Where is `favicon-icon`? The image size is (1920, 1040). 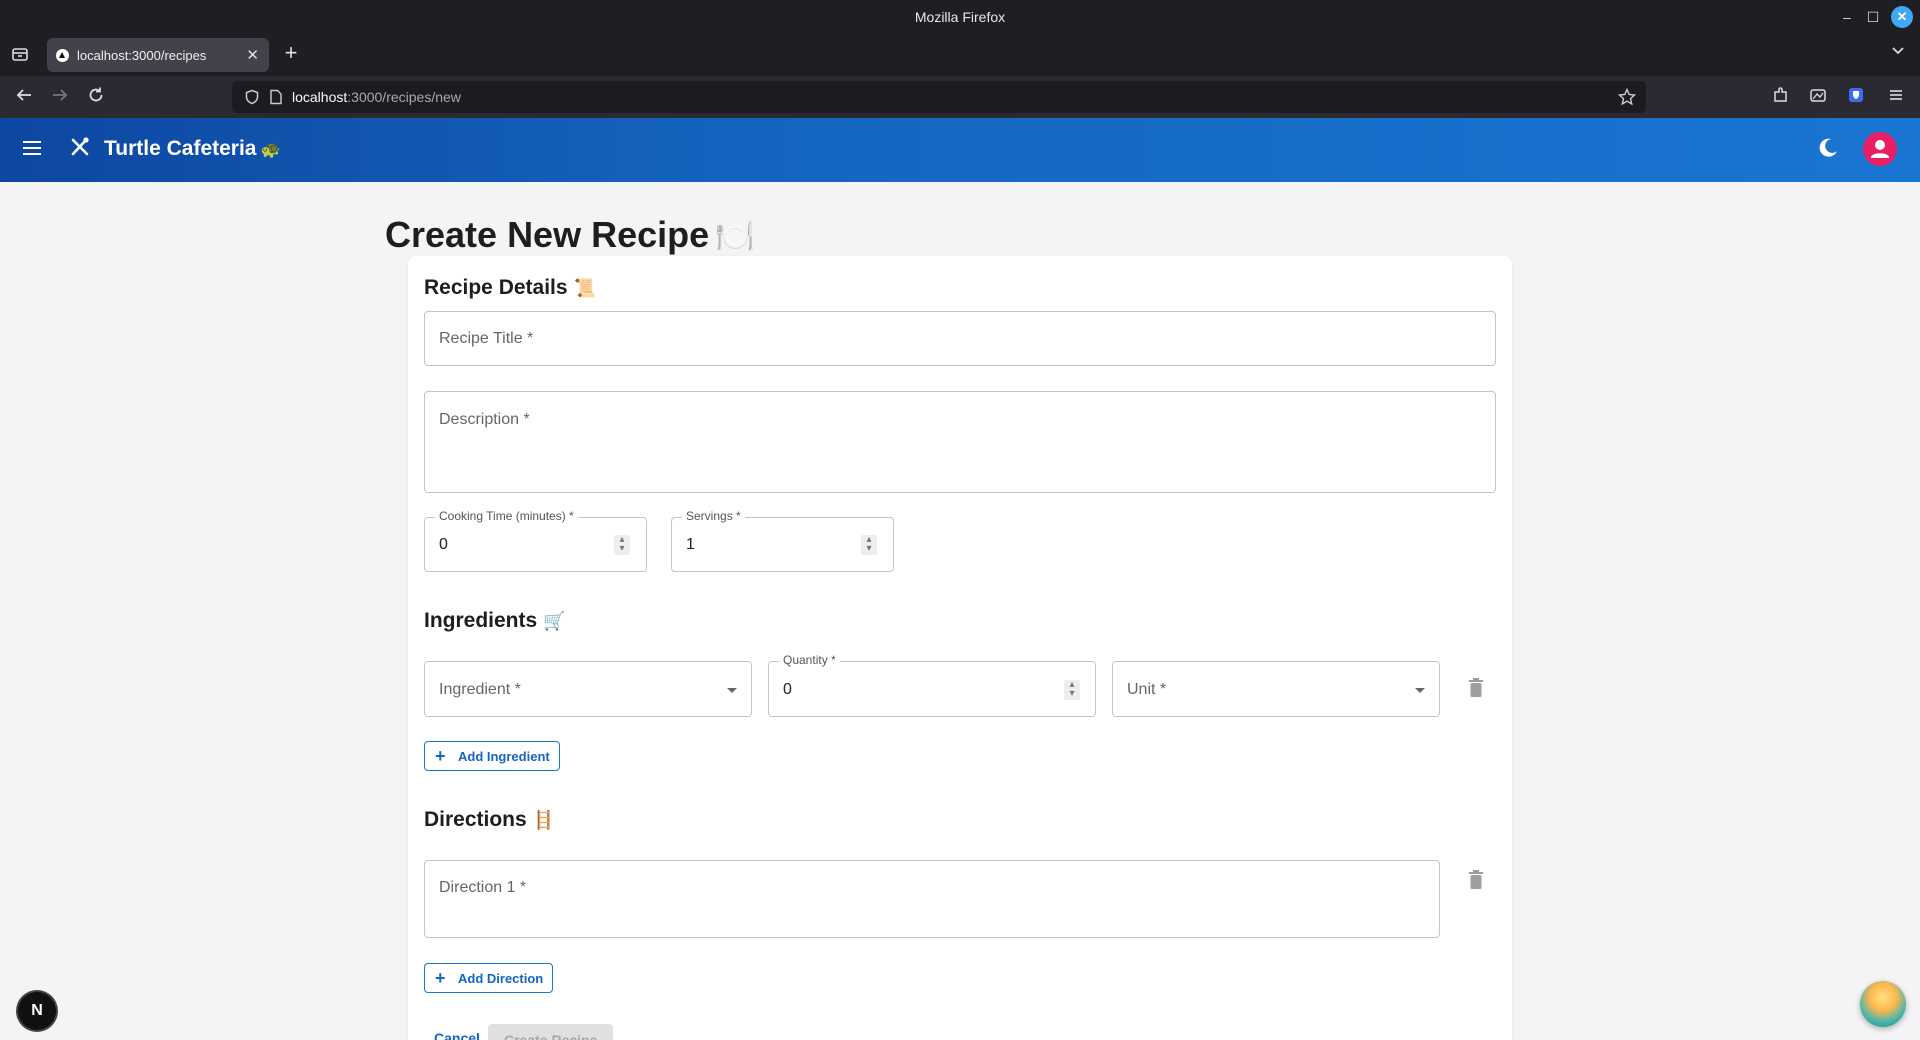 favicon-icon is located at coordinates (62, 55).